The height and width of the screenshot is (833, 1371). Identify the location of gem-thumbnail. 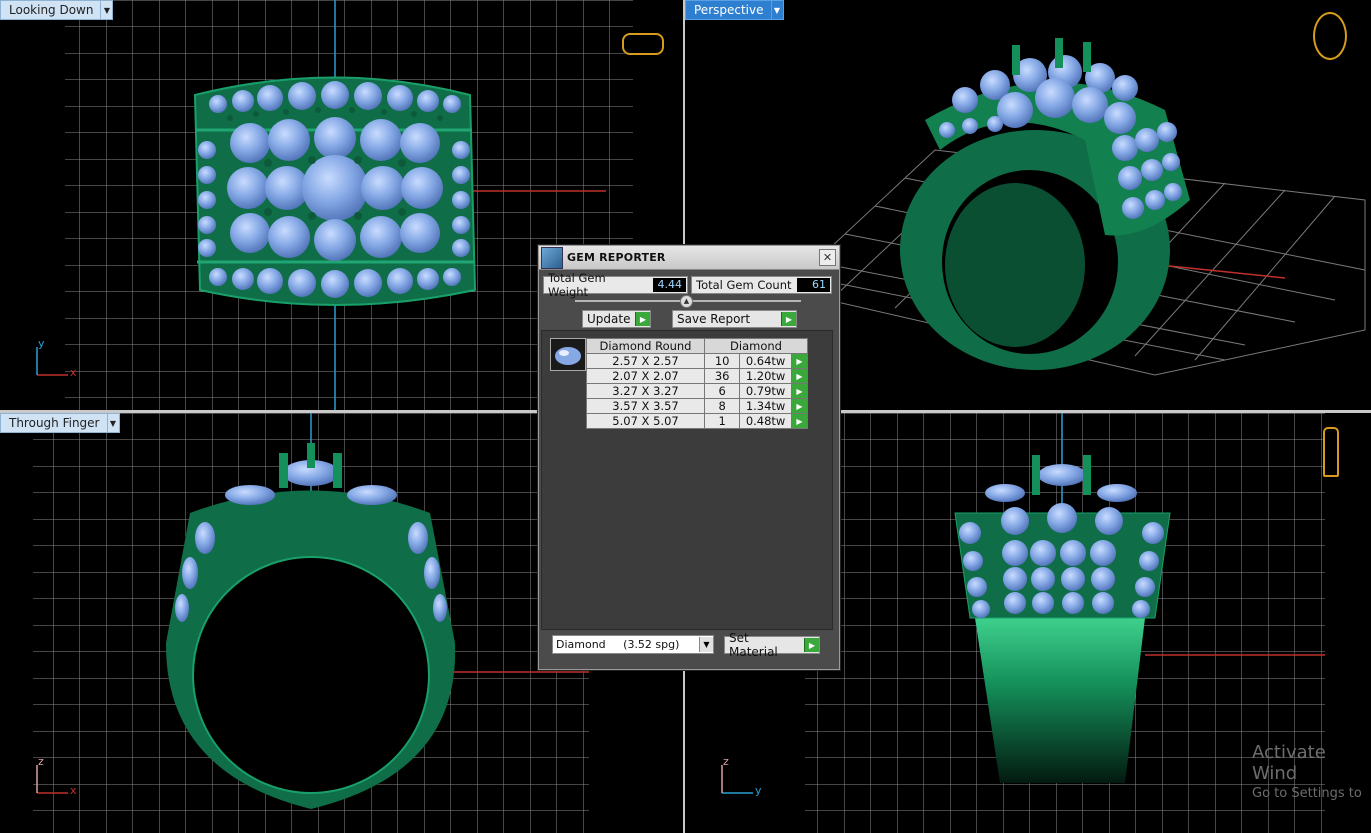
(568, 354).